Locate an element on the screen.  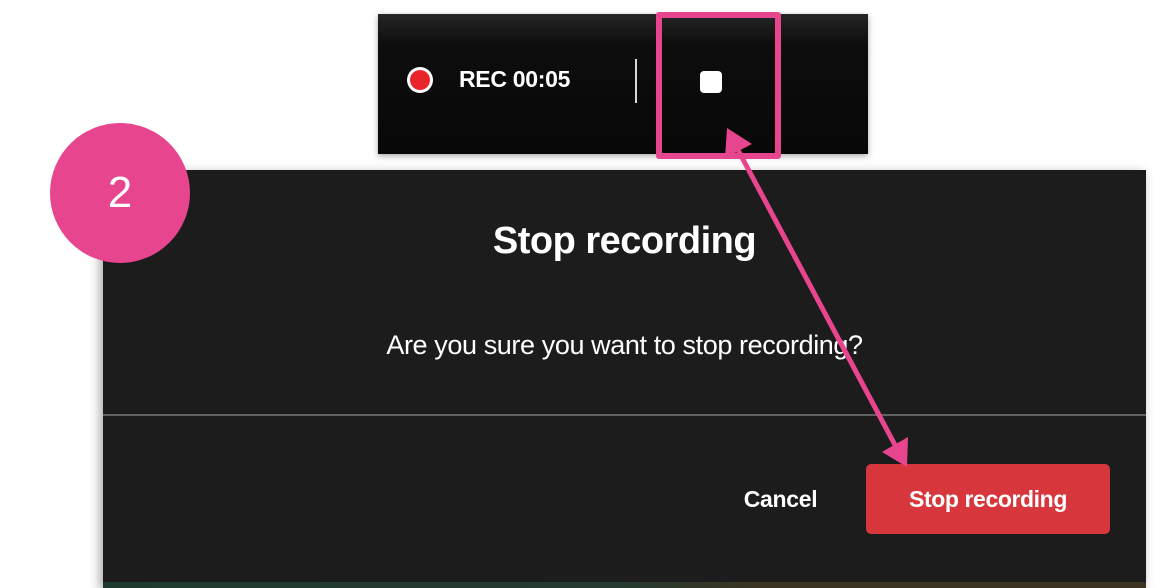
cancel-button: Cancel is located at coordinates (780, 499).